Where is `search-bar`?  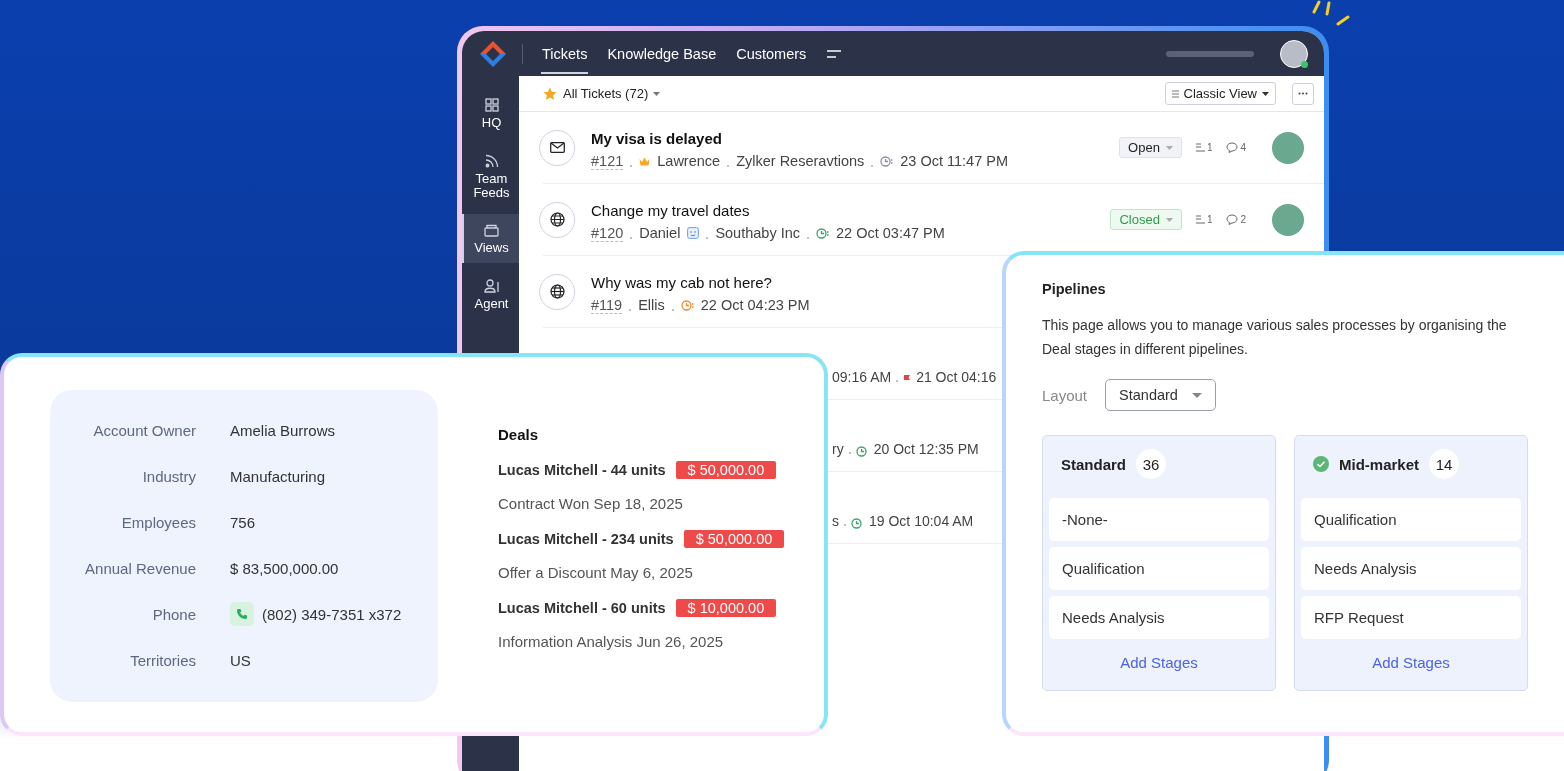
search-bar is located at coordinates (1210, 53).